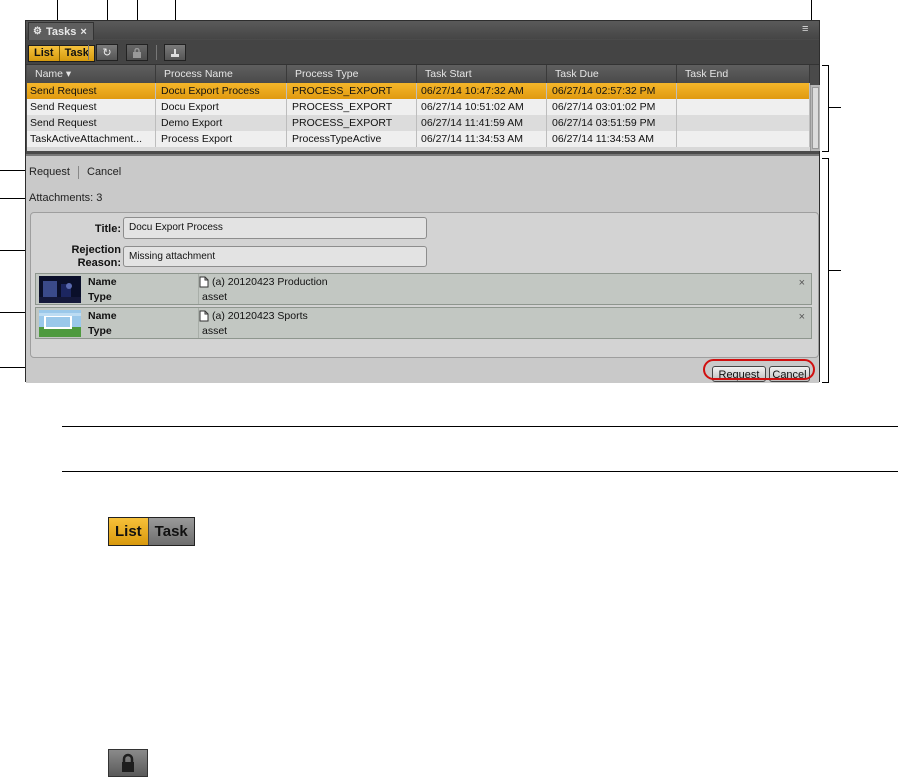  I want to click on cell: 06/27/14 03:51:59 PM, so click(612, 123).